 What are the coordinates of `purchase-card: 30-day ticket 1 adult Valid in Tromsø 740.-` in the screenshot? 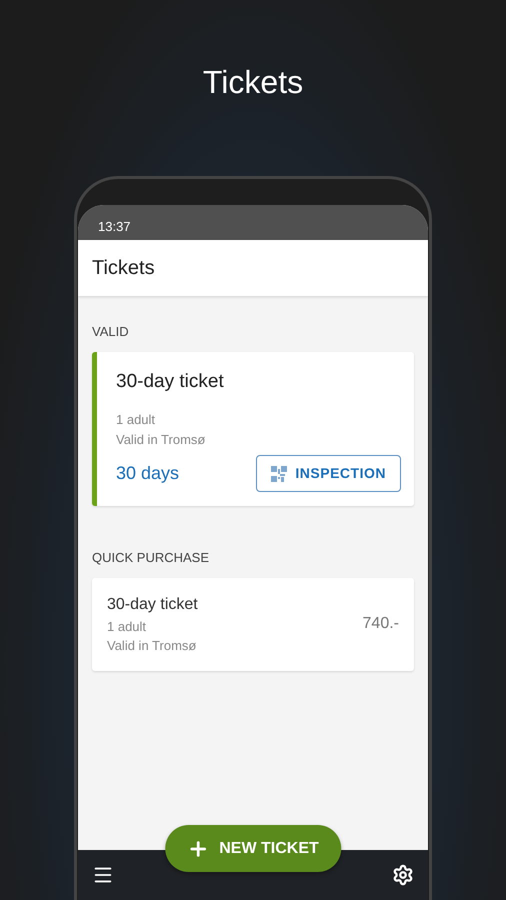 It's located at (253, 624).